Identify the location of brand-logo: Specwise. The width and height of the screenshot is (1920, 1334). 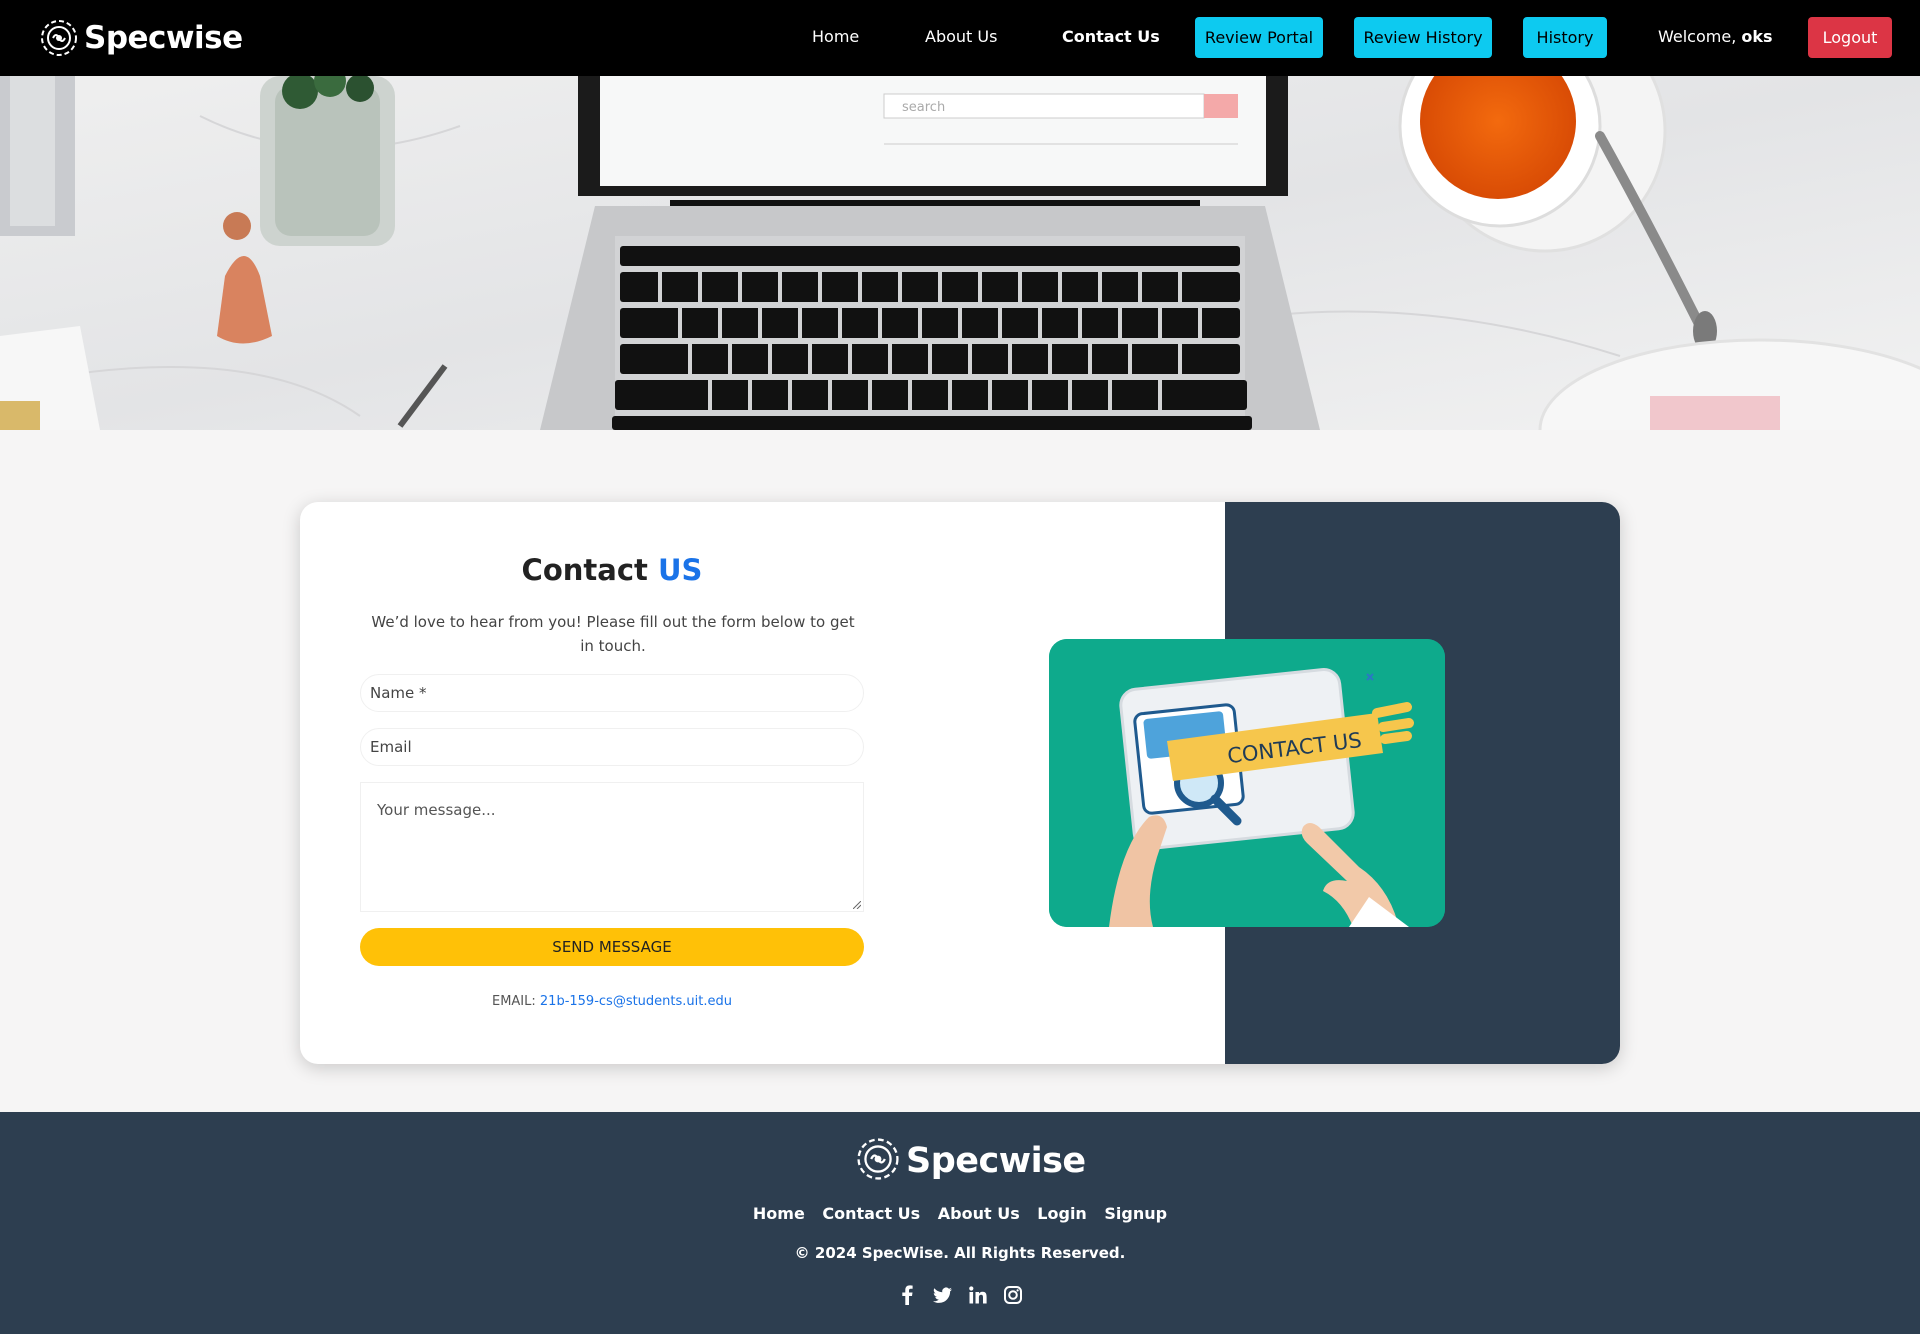
(140, 38).